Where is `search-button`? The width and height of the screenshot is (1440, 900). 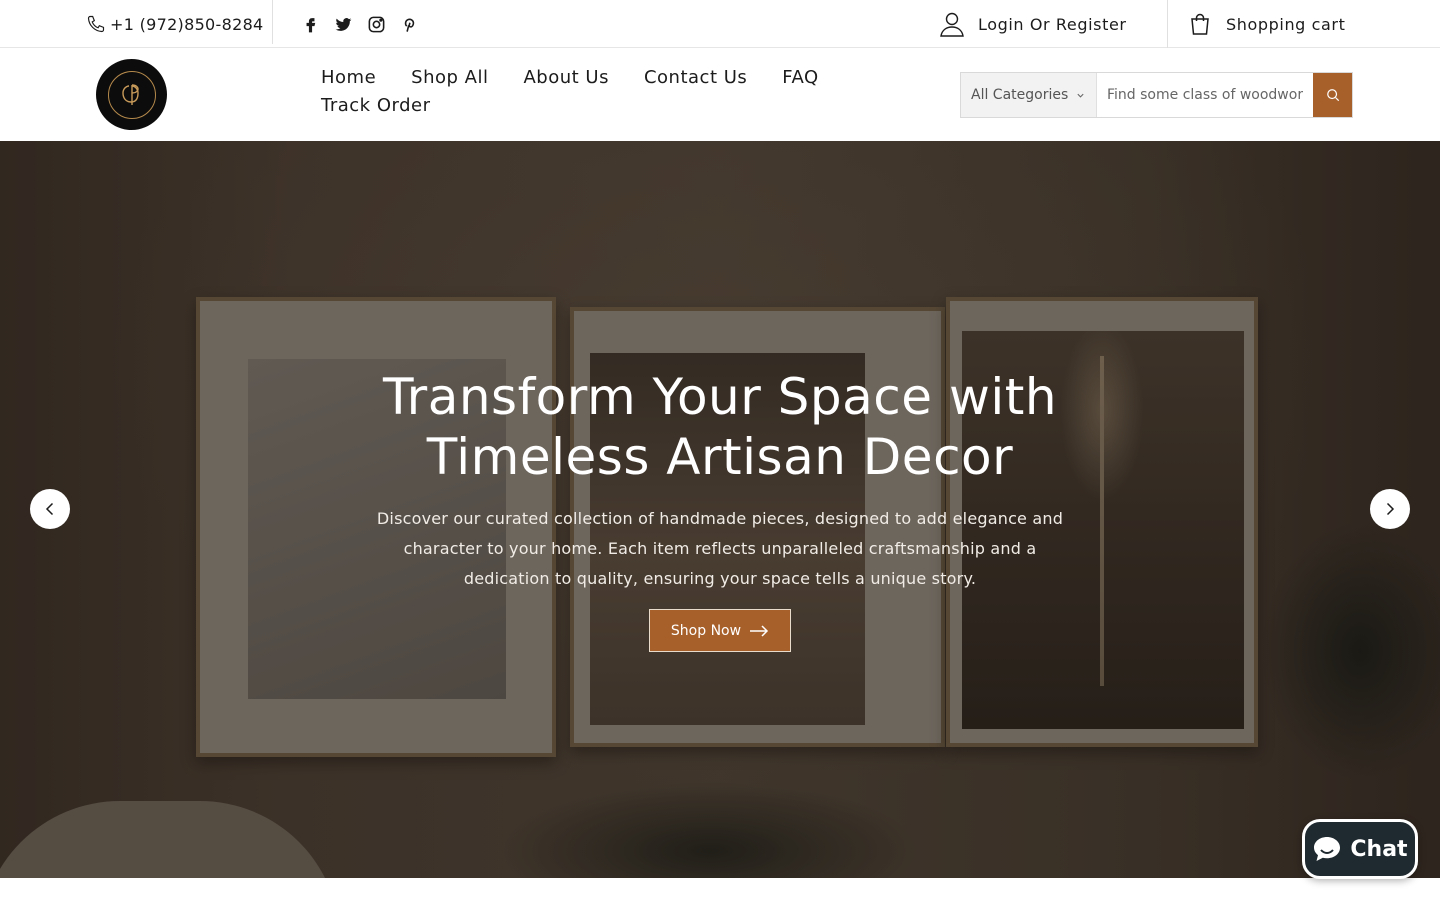
search-button is located at coordinates (1332, 95).